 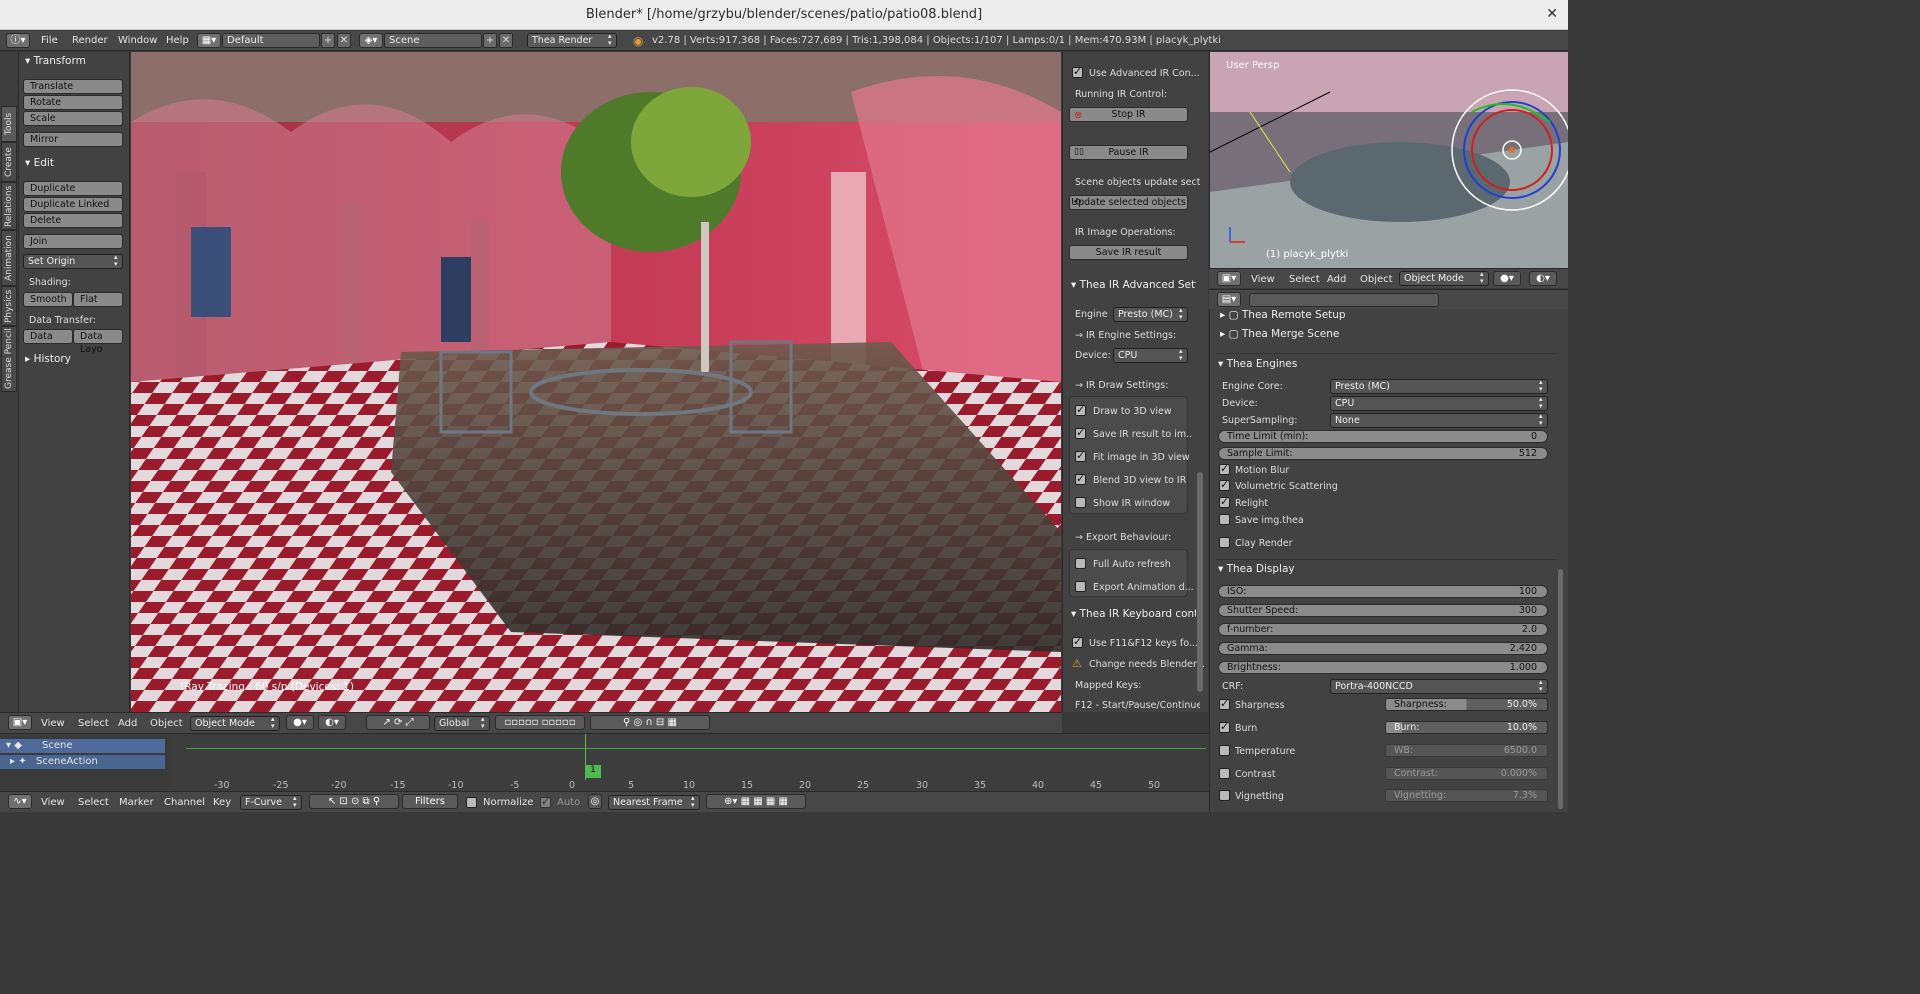 What do you see at coordinates (1388, 160) in the screenshot?
I see `3d-viewport: User Persp (1) placyk_plytki` at bounding box center [1388, 160].